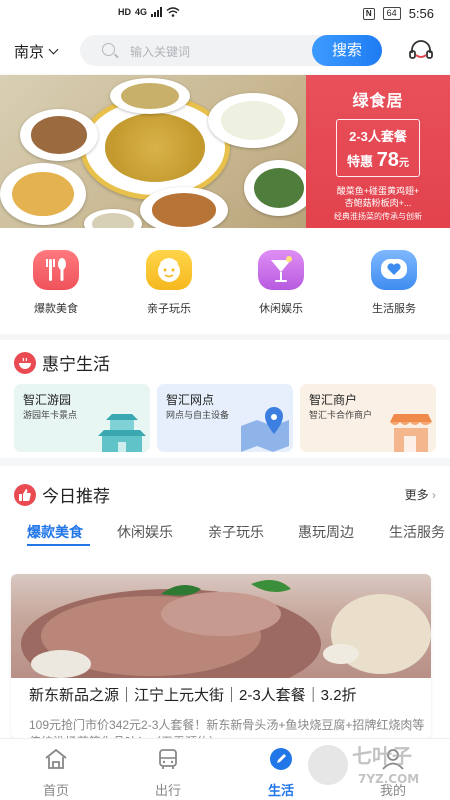  What do you see at coordinates (141, 12) in the screenshot?
I see `4g-badge: 4G` at bounding box center [141, 12].